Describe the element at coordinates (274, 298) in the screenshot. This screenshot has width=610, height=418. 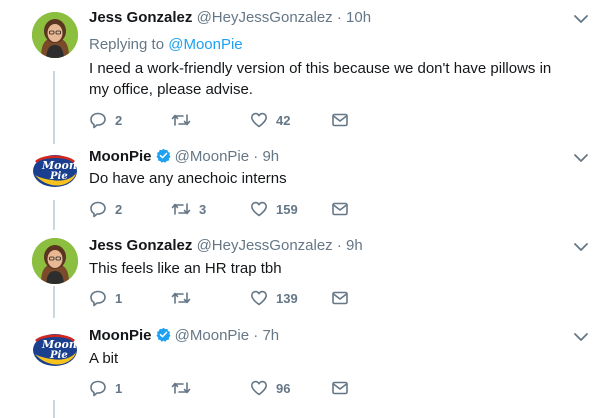
I see `like-button: 139` at that location.